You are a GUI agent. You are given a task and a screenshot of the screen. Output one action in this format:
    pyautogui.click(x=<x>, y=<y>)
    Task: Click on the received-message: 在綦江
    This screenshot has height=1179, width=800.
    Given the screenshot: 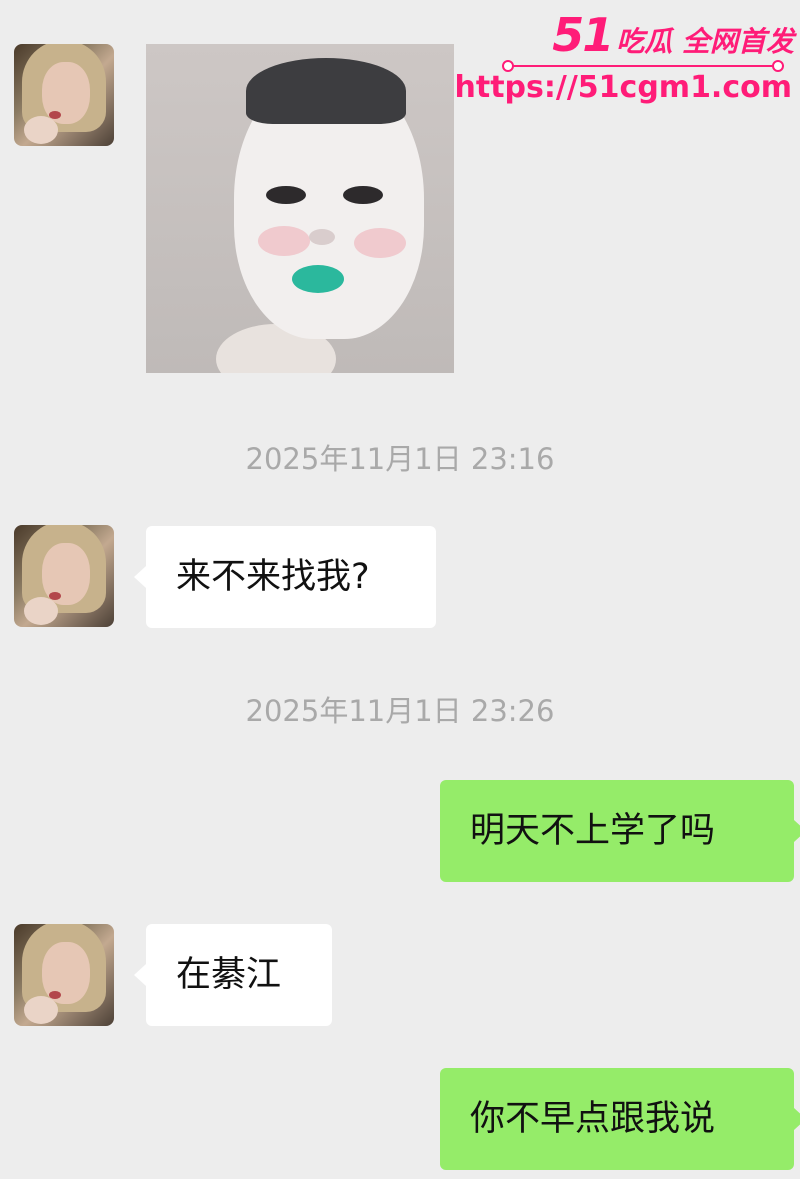 What is the action you would take?
    pyautogui.click(x=233, y=975)
    